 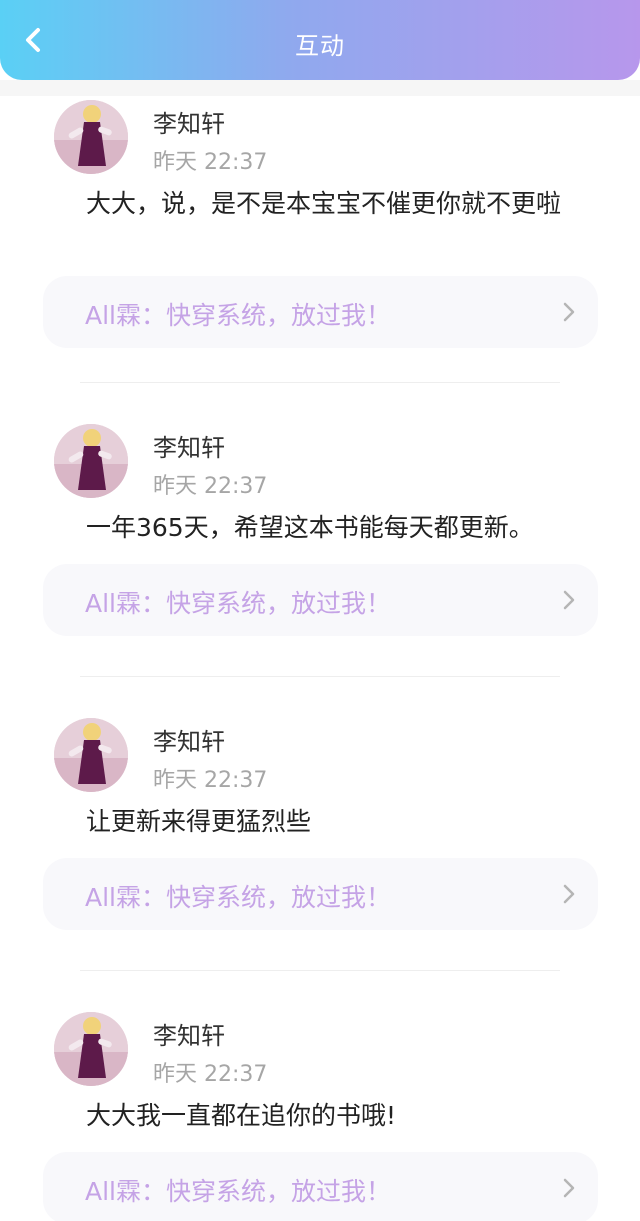 I want to click on page-title: 互动, so click(x=320, y=46).